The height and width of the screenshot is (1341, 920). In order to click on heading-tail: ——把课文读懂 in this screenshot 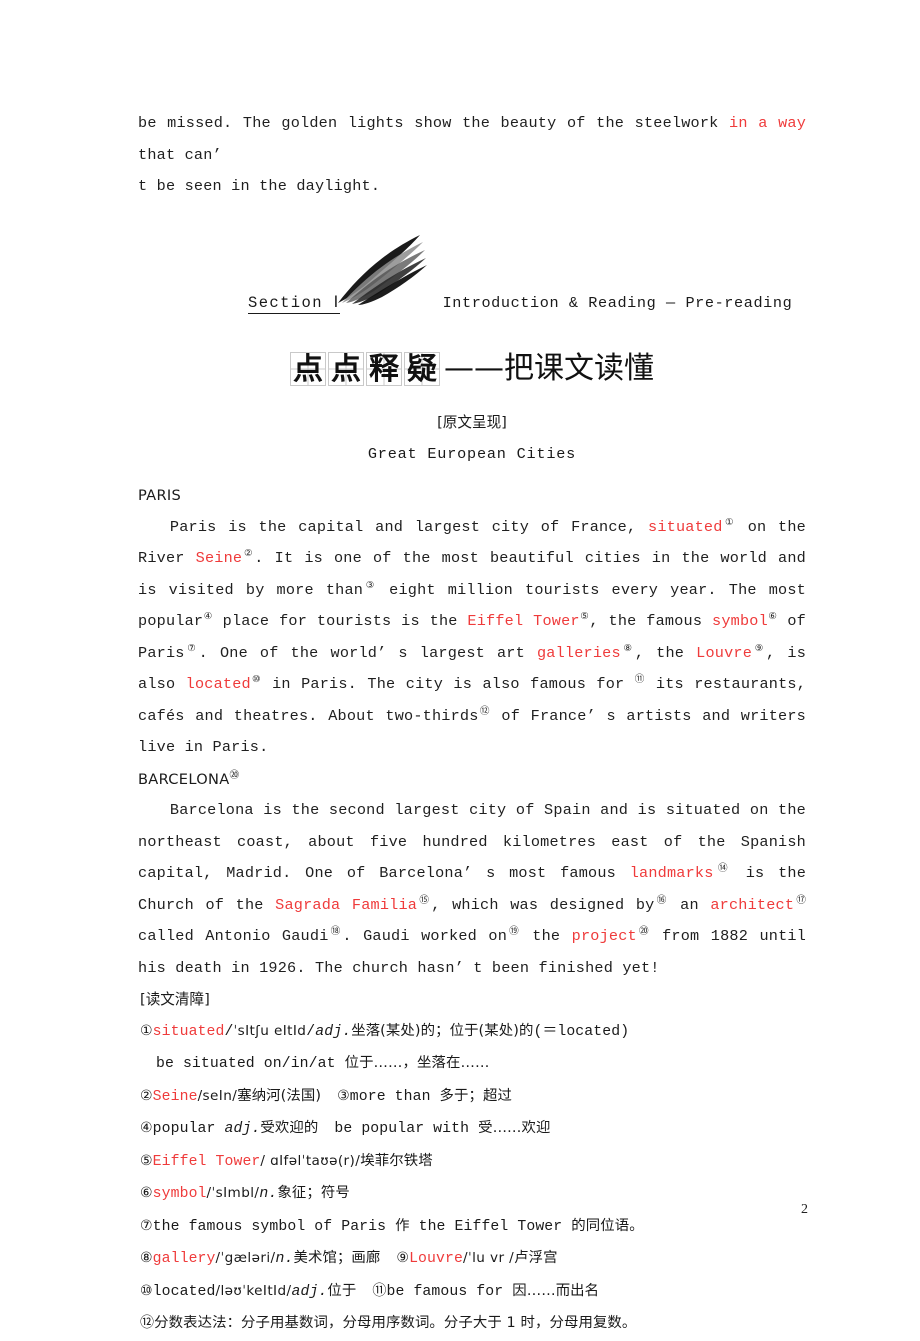, I will do `click(549, 368)`.